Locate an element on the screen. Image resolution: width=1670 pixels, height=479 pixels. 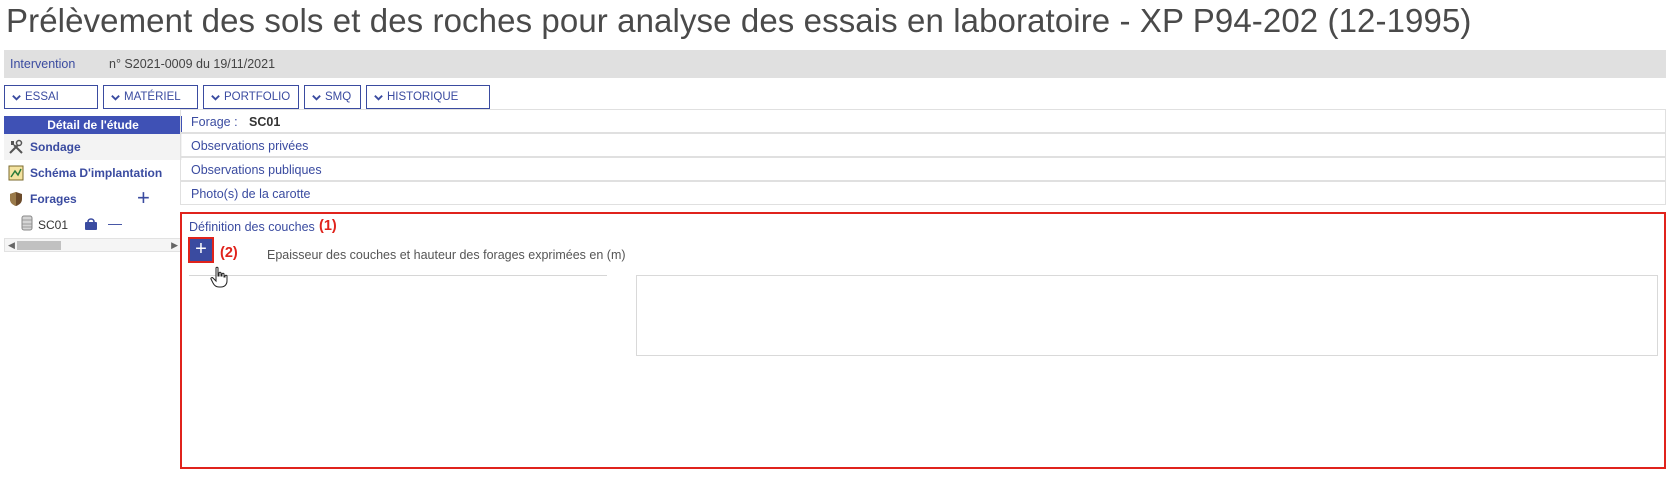
bag-icon is located at coordinates (91, 224).